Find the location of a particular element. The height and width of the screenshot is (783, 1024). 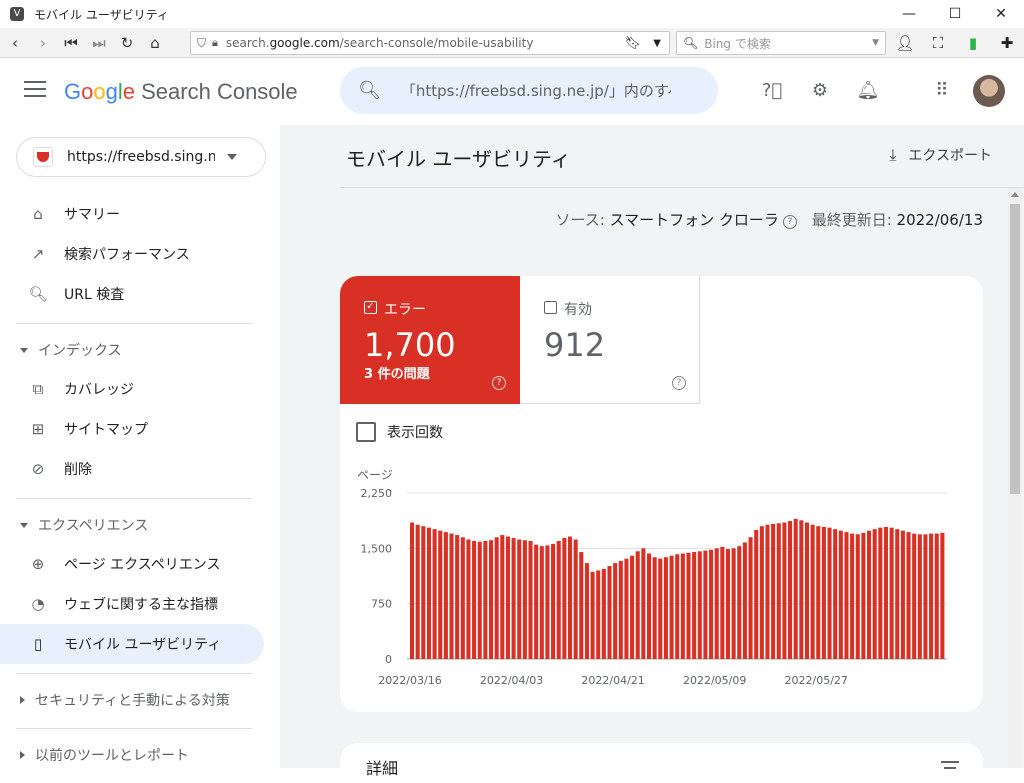

property-url: https://freebsd.sing.ne.jp/ is located at coordinates (141, 157).